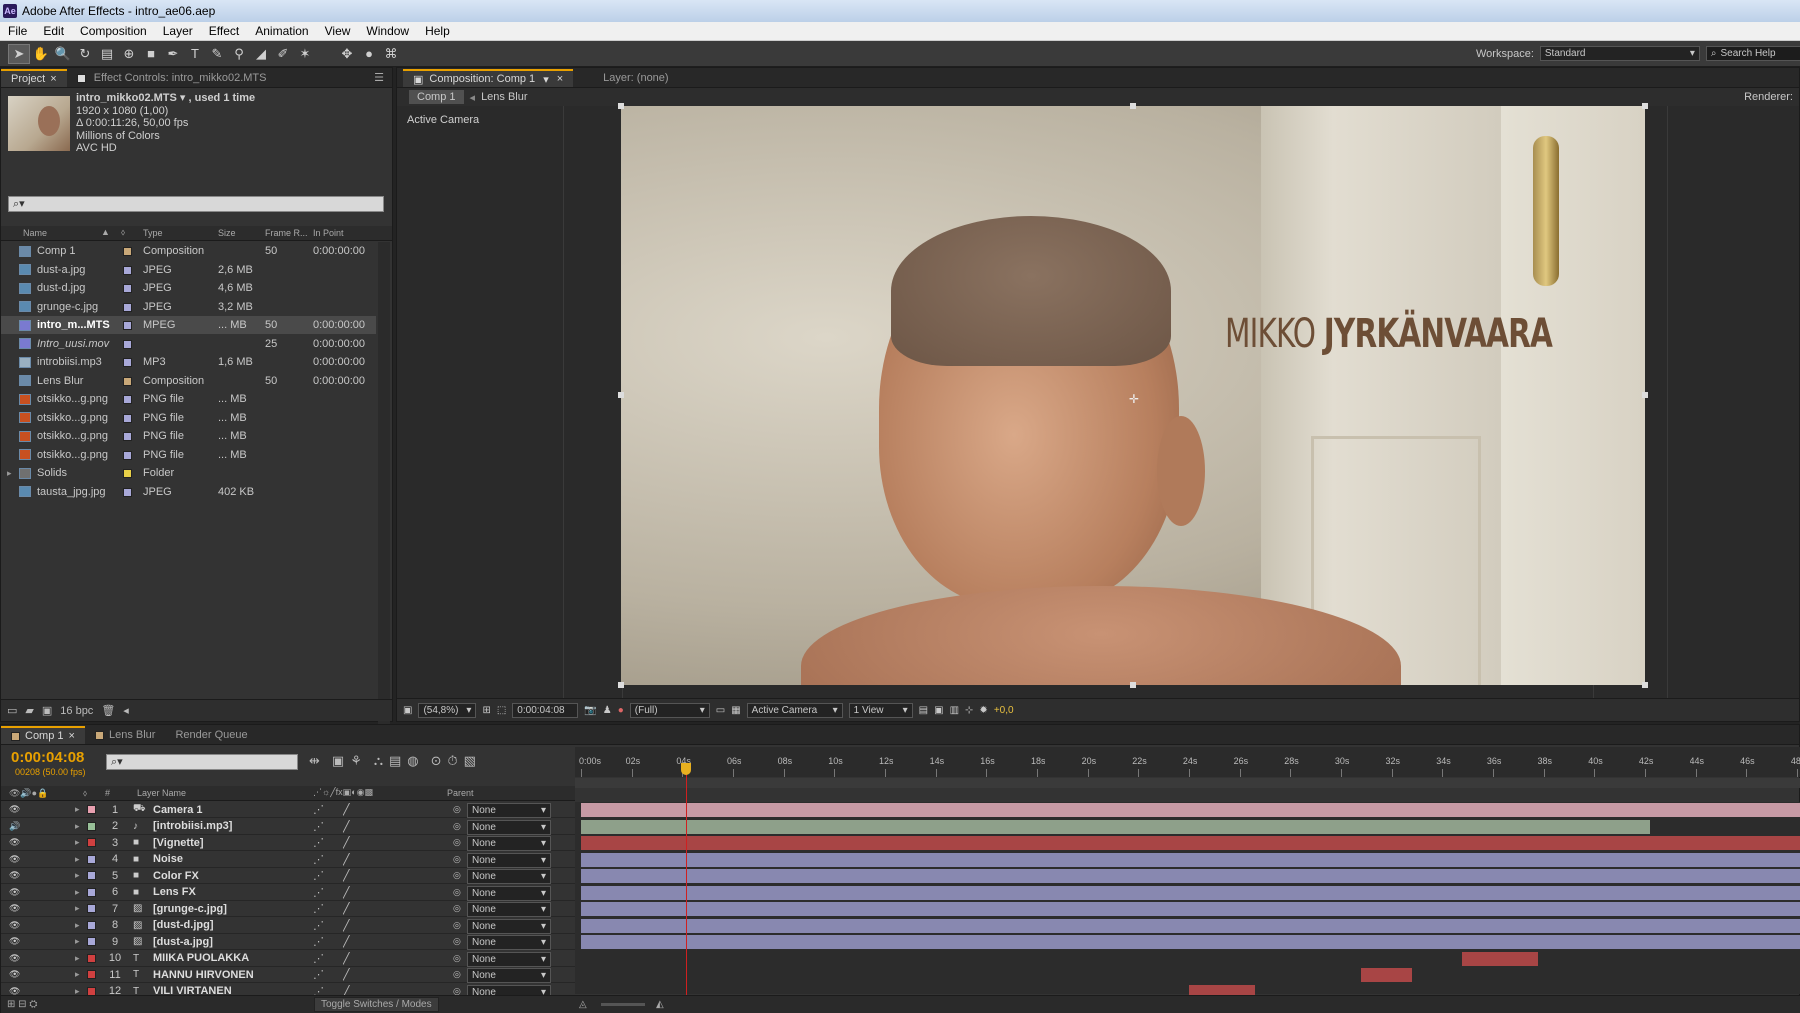 This screenshot has height=1013, width=1800. I want to click on layer-name: [Vignette], so click(178, 843).